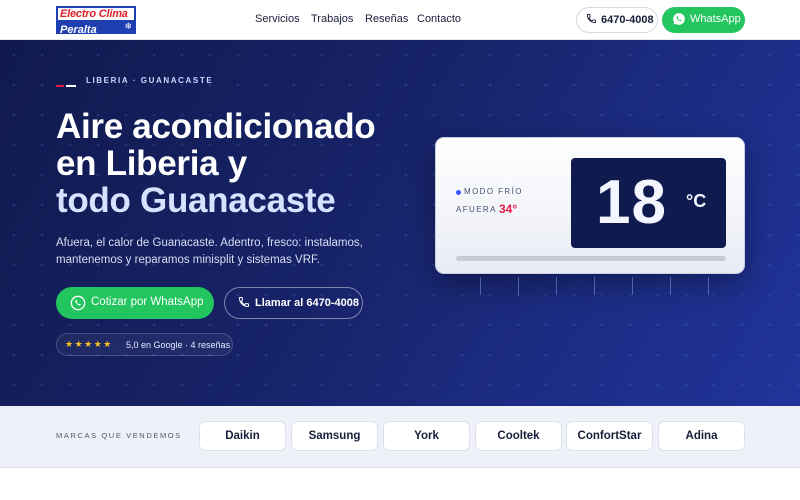 The height and width of the screenshot is (500, 800). I want to click on header-phone-label: 6470-4008, so click(627, 20).